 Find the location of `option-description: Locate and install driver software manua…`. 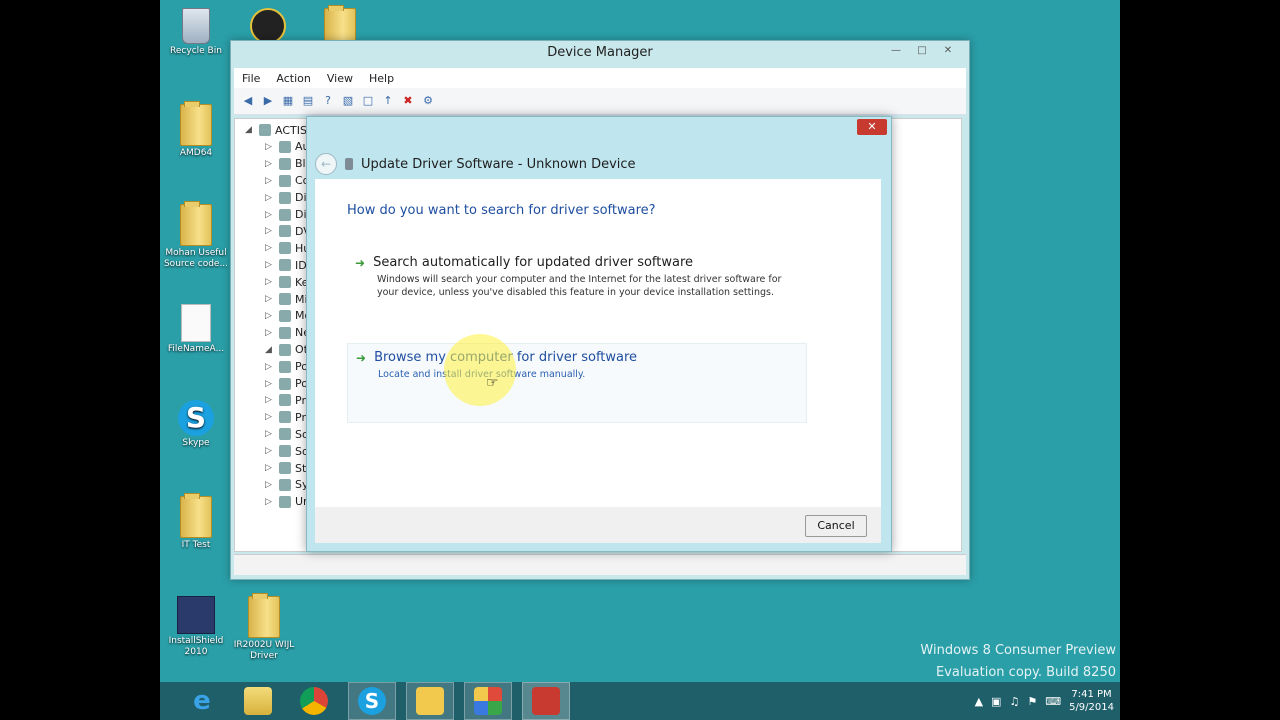

option-description: Locate and install driver software manua… is located at coordinates (482, 374).